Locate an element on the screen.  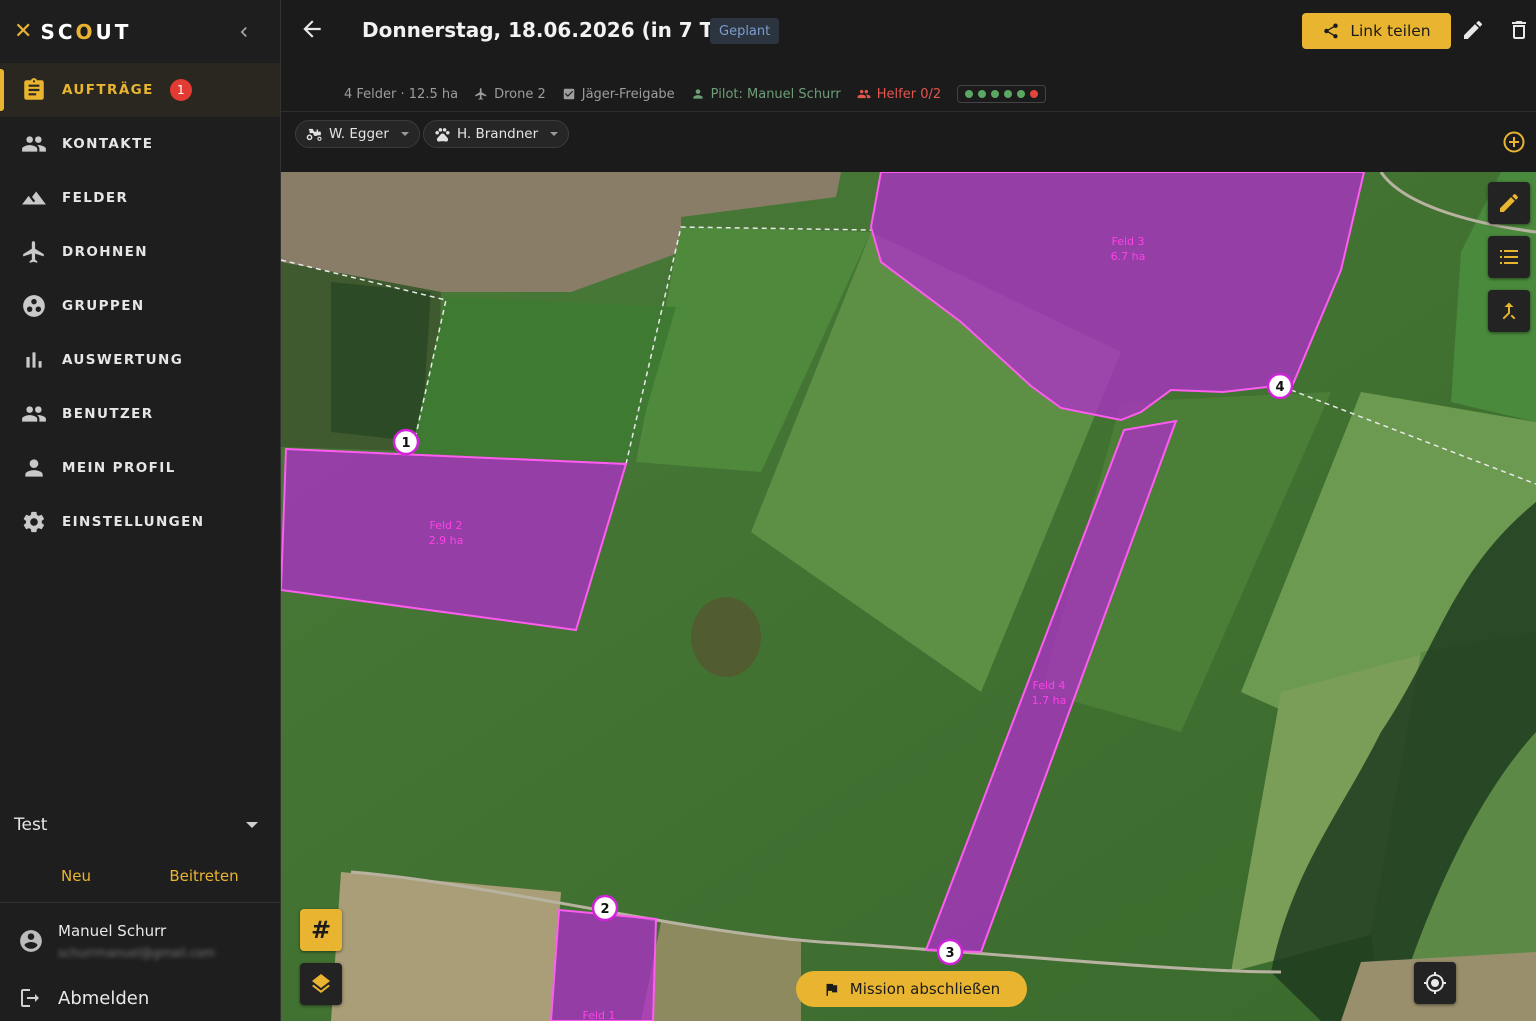
merge-route-icon is located at coordinates (1509, 311).